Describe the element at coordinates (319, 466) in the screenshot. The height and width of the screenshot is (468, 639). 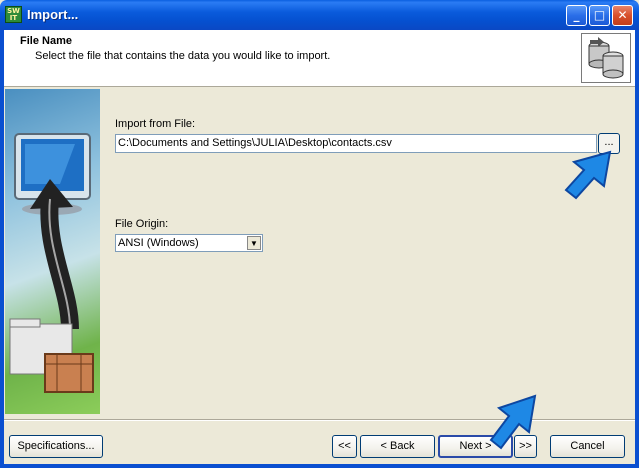
I see `window-frame-bottom` at that location.